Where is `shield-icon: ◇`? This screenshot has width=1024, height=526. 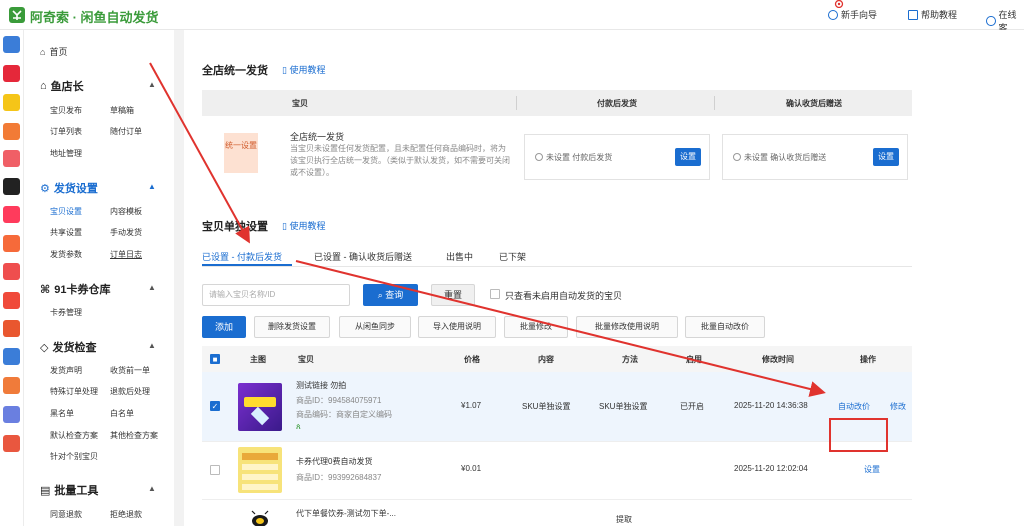 shield-icon: ◇ is located at coordinates (44, 347).